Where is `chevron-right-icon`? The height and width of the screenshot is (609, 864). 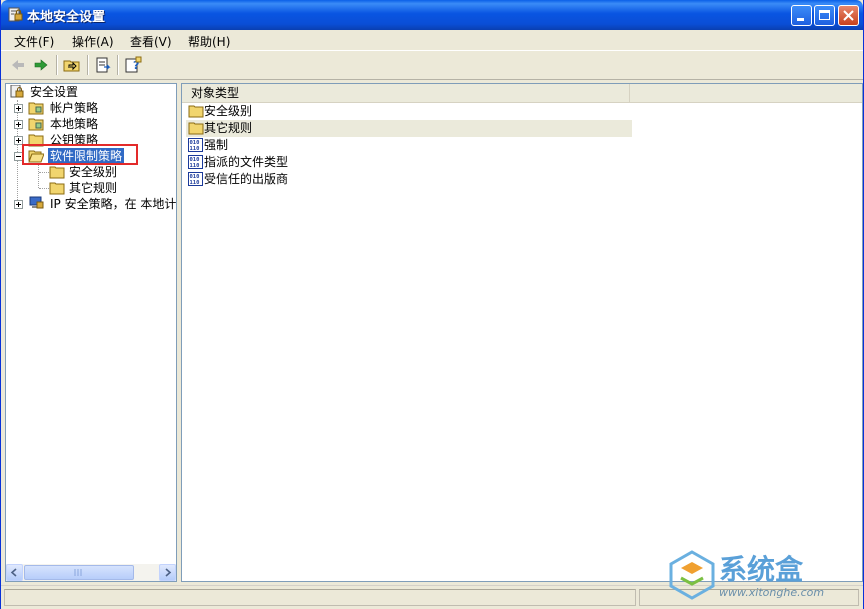 chevron-right-icon is located at coordinates (168, 572).